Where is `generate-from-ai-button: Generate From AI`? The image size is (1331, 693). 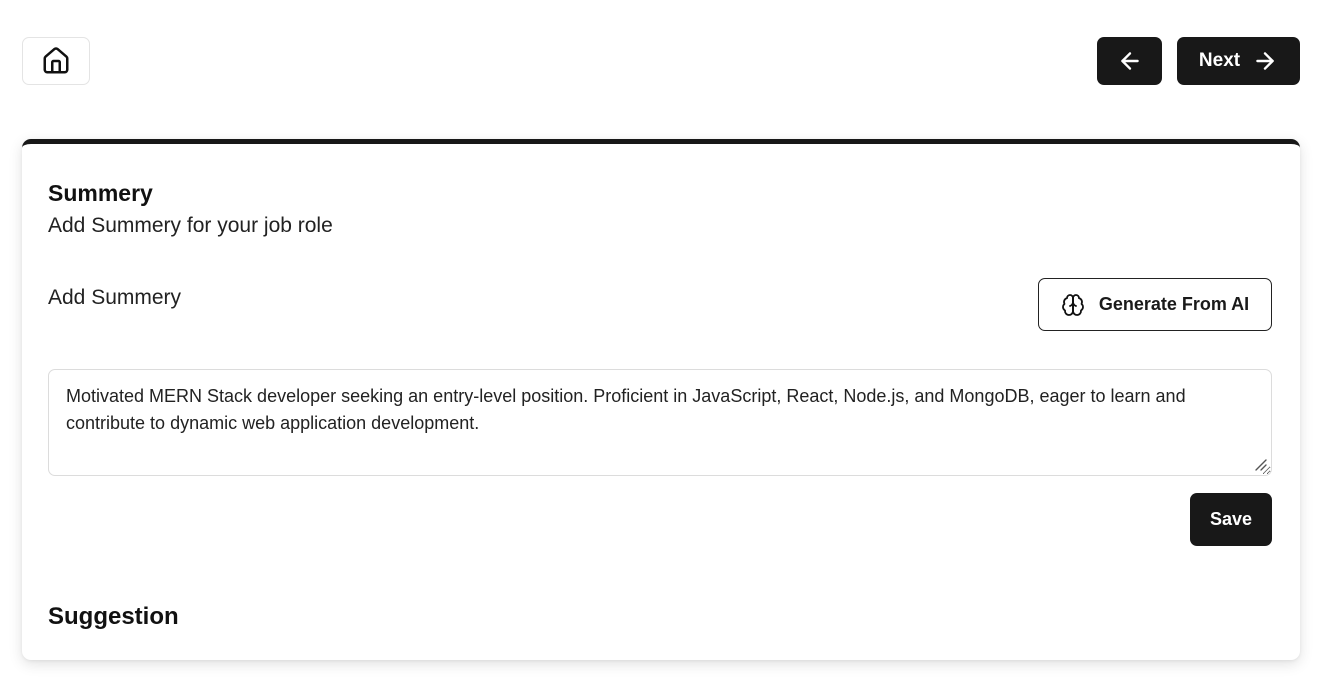 generate-from-ai-button: Generate From AI is located at coordinates (1155, 304).